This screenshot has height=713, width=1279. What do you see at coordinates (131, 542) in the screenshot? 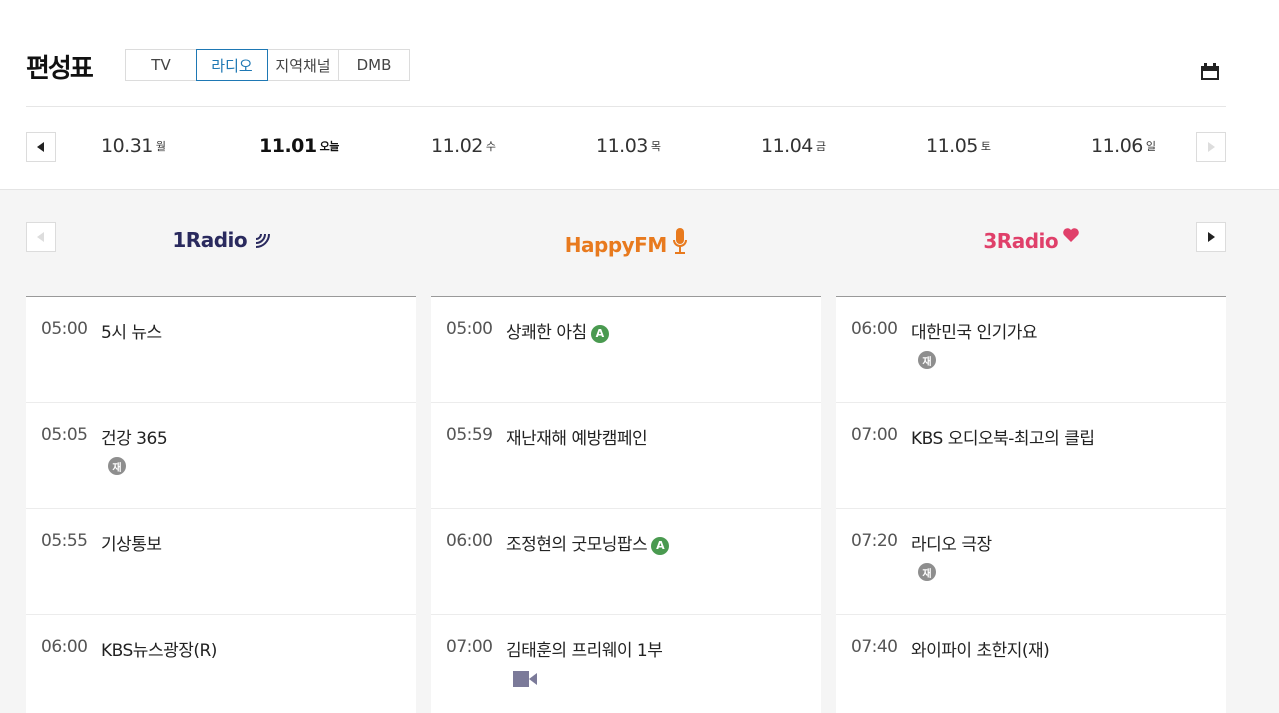
I see `program-title: 기상통보` at bounding box center [131, 542].